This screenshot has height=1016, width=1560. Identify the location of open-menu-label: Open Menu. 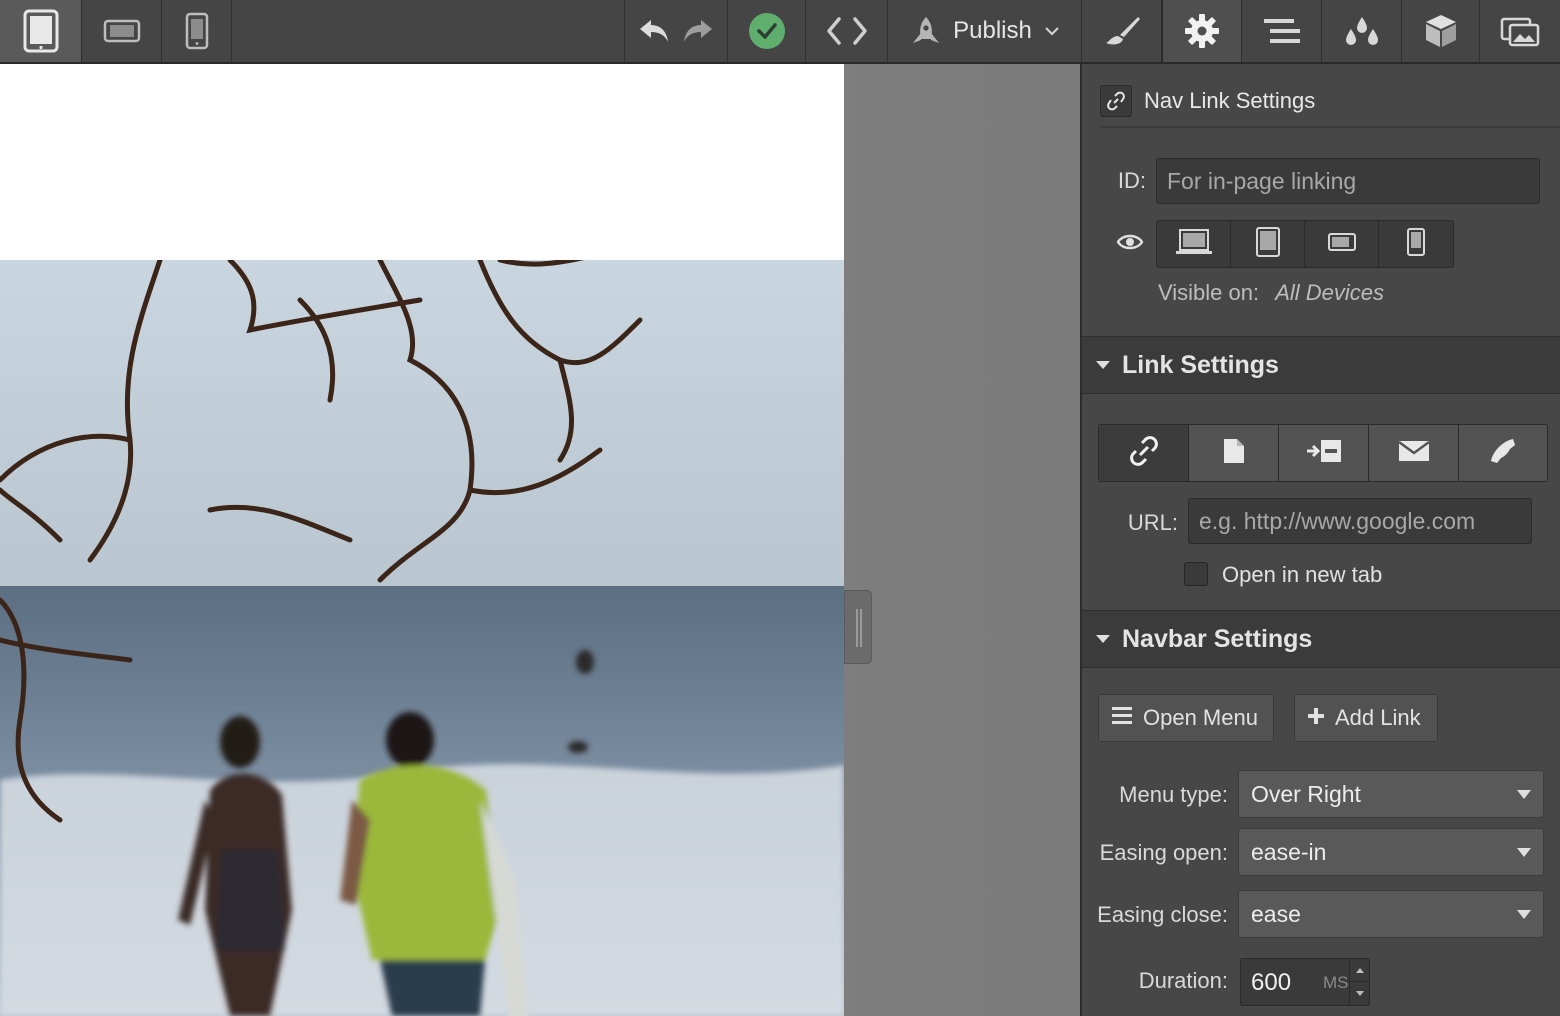
(1200, 717).